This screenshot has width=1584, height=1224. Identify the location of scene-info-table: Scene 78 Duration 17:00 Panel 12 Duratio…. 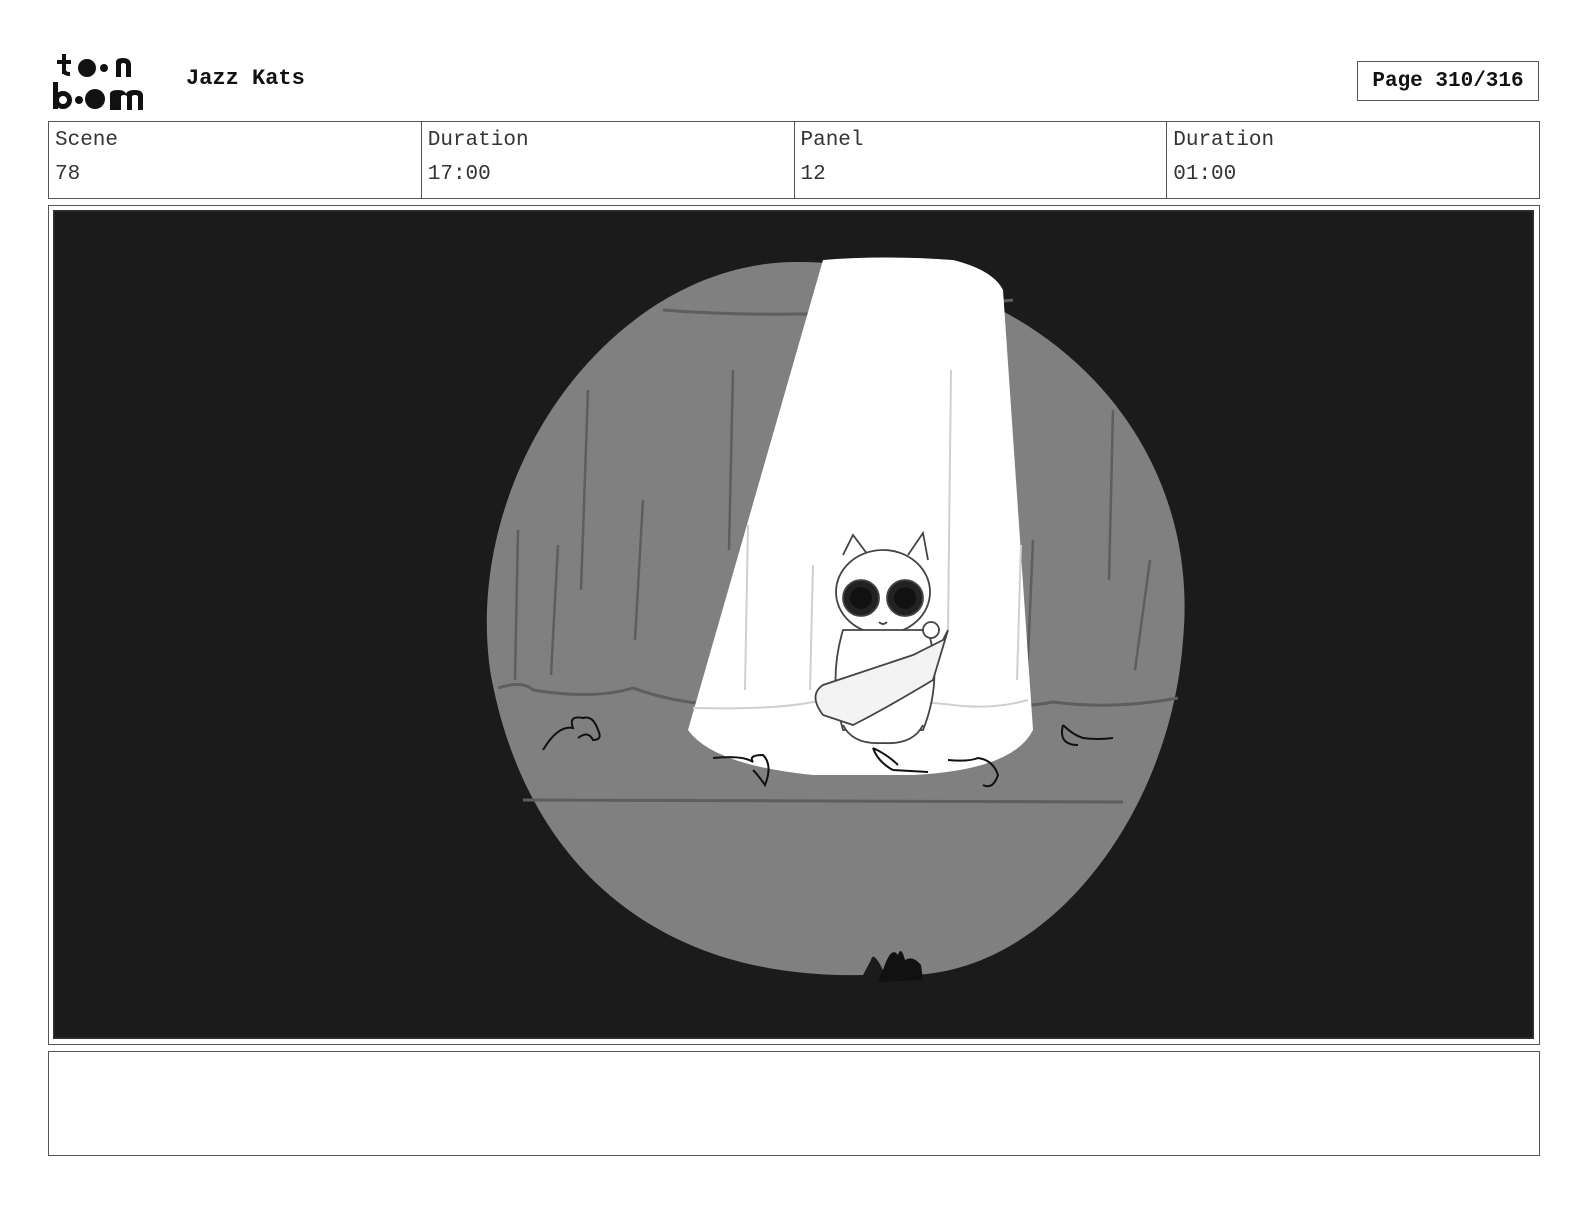
(794, 160).